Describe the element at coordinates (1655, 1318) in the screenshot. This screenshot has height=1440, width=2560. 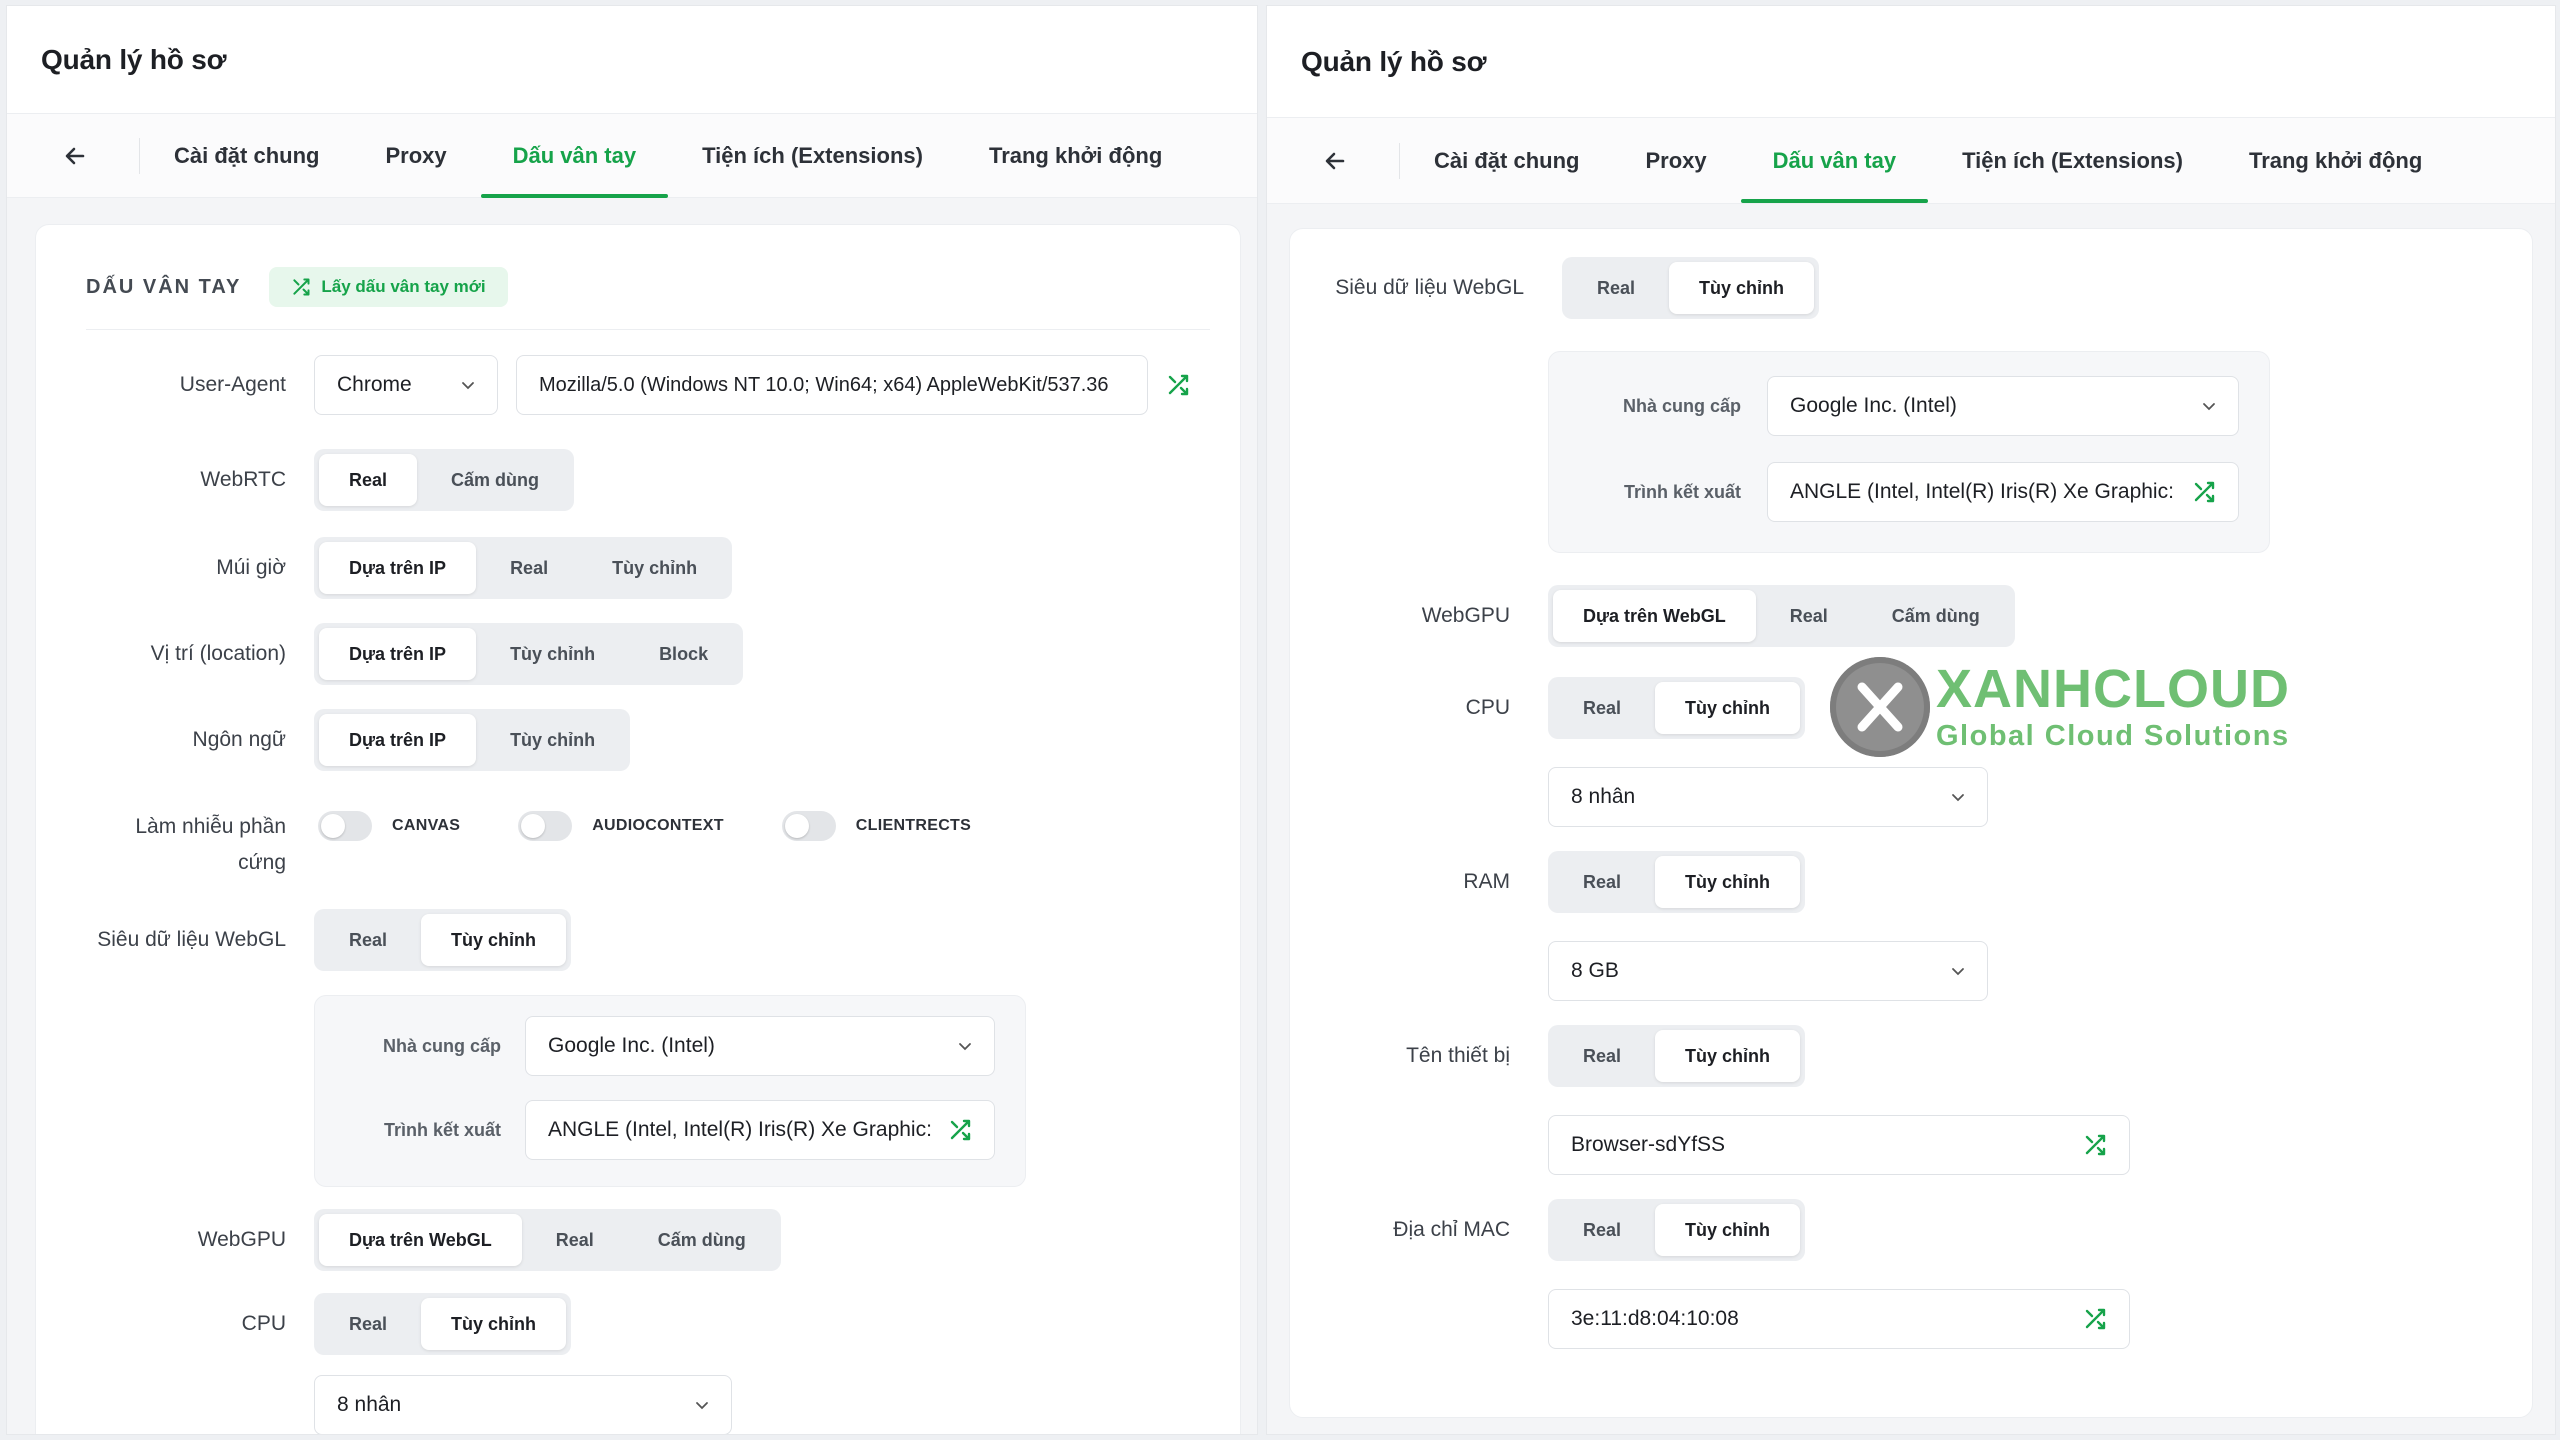
I see `mac-value: 3e:11:d8:04:10:08` at that location.